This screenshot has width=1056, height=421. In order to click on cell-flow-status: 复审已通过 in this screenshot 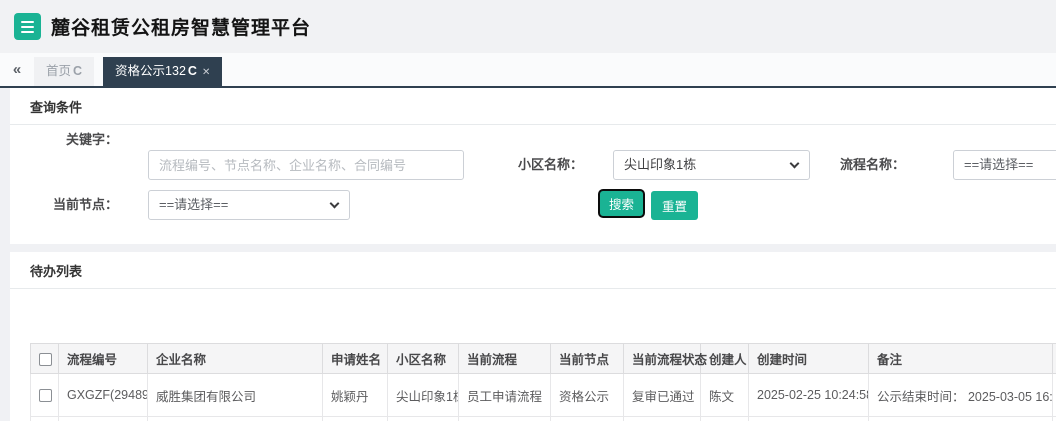, I will do `click(662, 395)`.